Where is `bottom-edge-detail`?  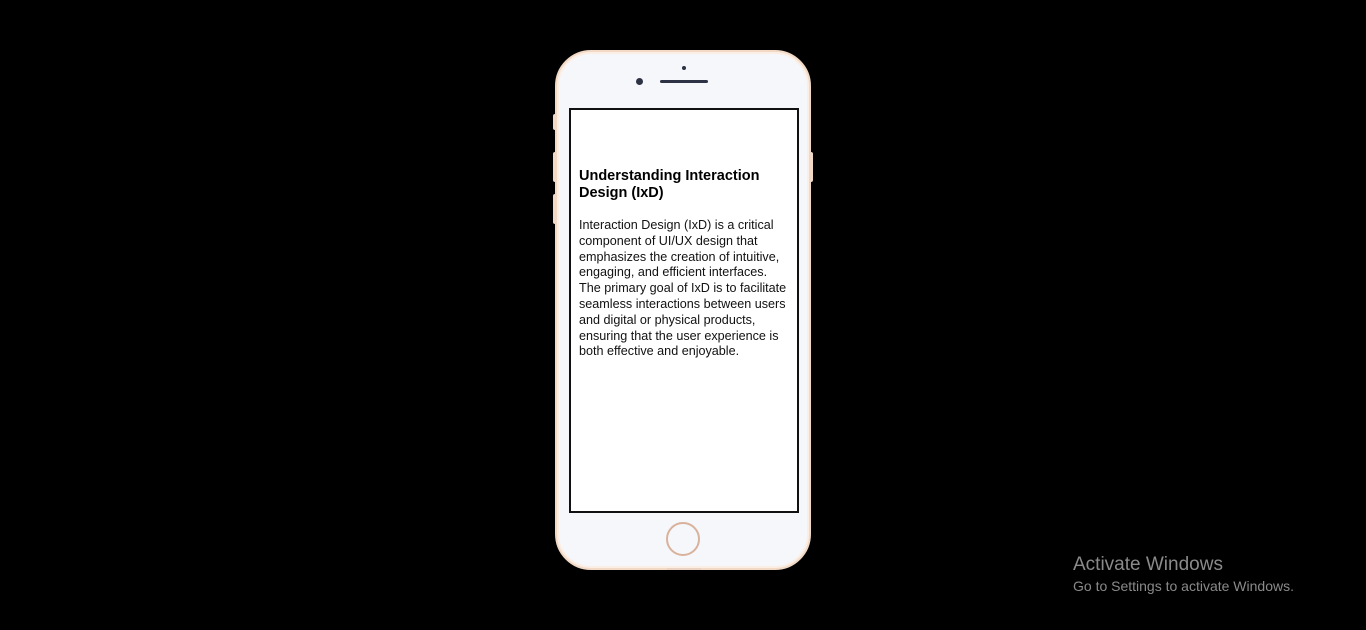 bottom-edge-detail is located at coordinates (684, 569).